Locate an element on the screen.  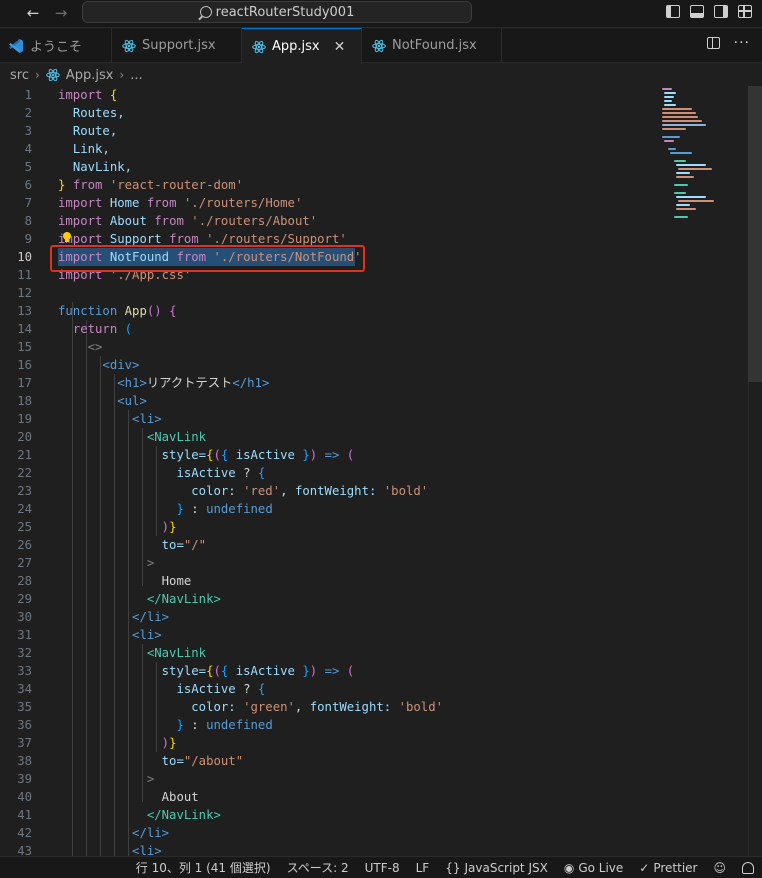
bell-icon is located at coordinates (748, 867).